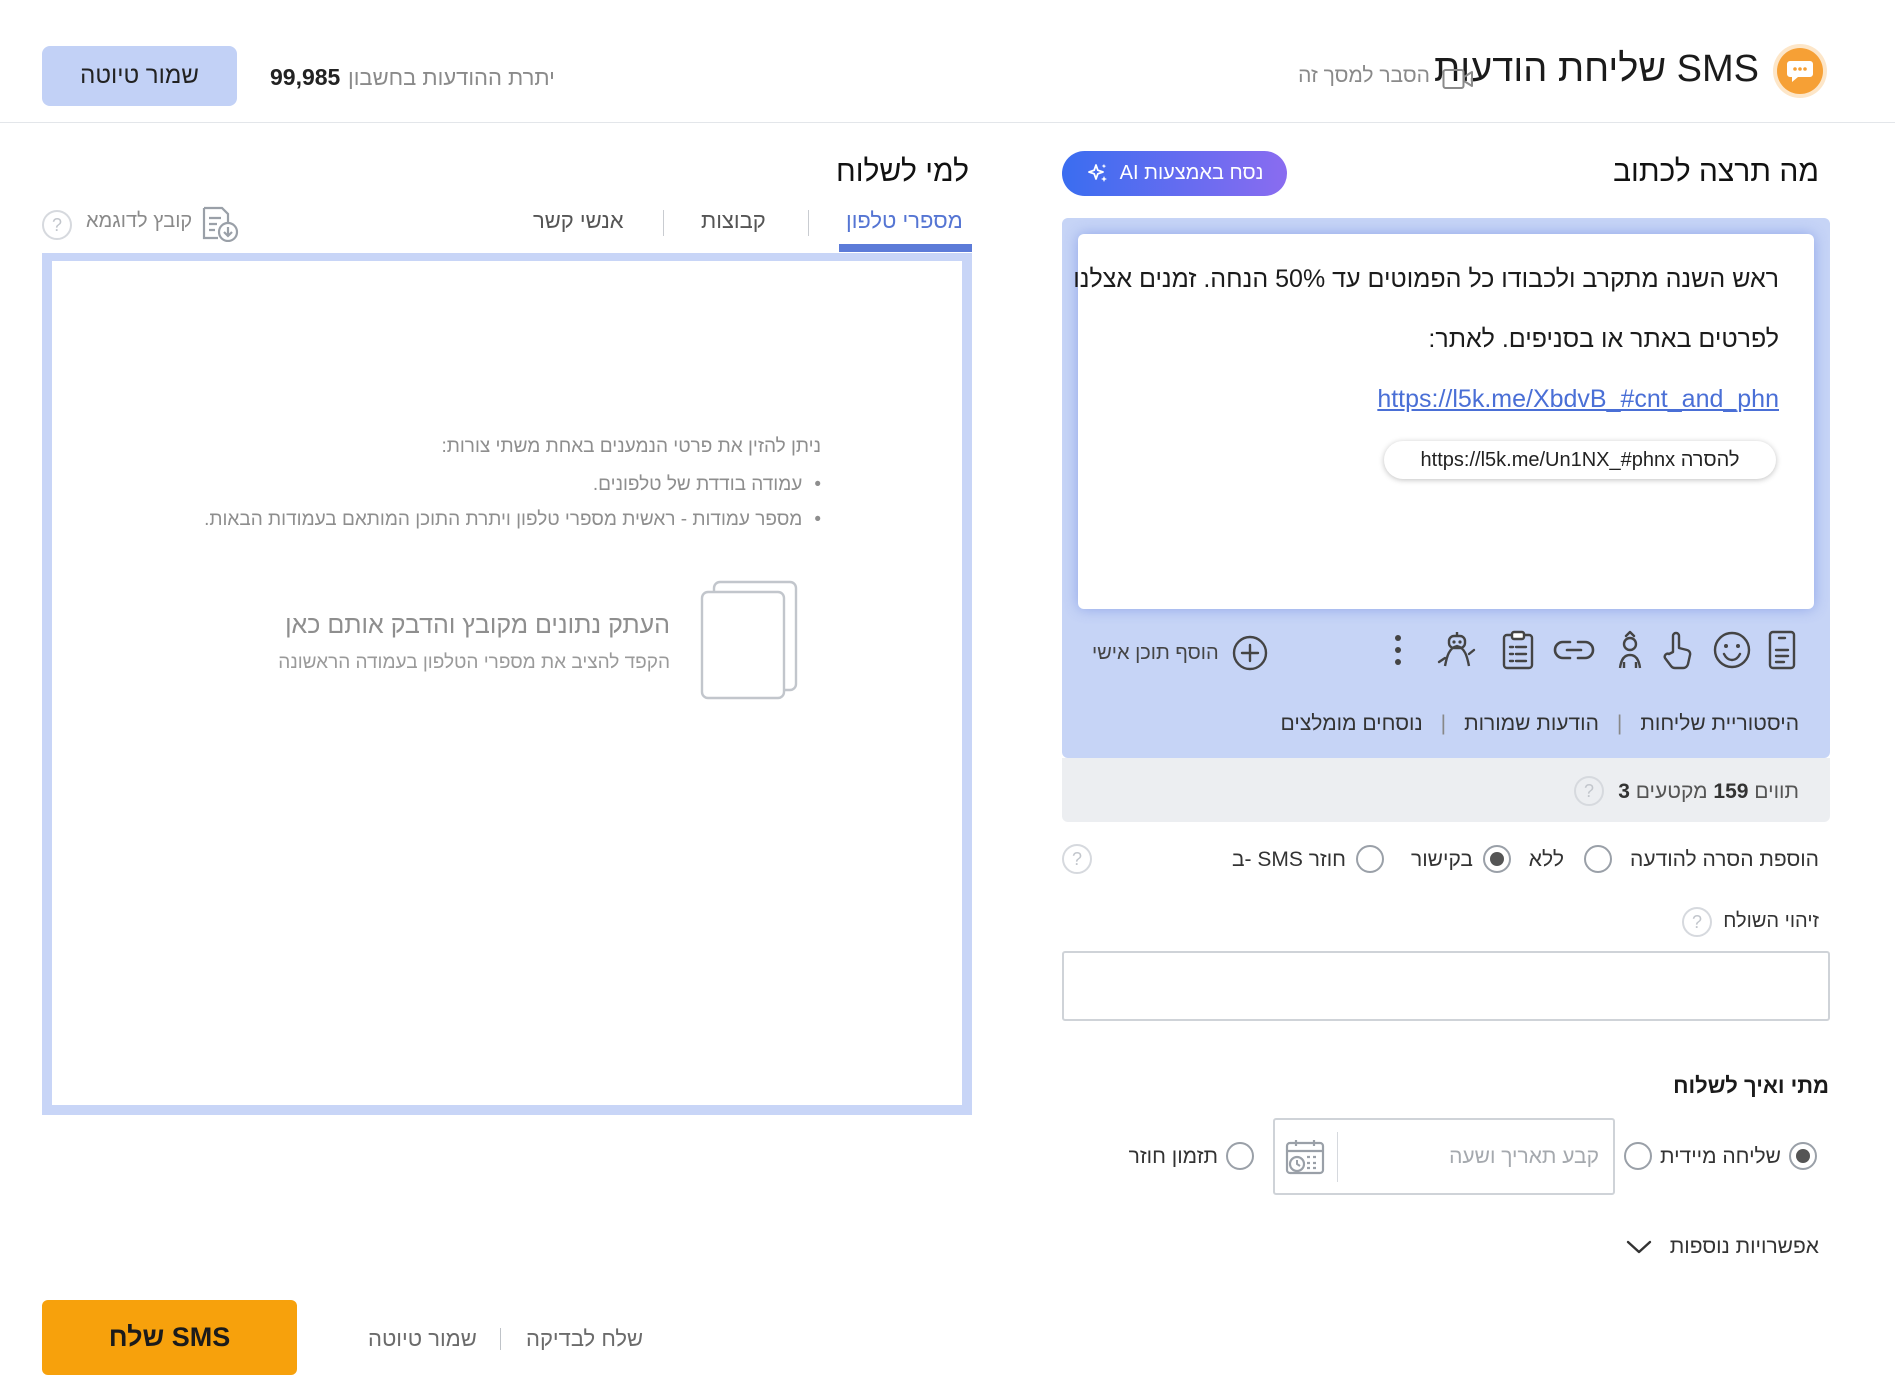 This screenshot has height=1394, width=1895. What do you see at coordinates (1288, 859) in the screenshot?
I see `unsubscribe-sms-label: ב- SMS חוזר` at bounding box center [1288, 859].